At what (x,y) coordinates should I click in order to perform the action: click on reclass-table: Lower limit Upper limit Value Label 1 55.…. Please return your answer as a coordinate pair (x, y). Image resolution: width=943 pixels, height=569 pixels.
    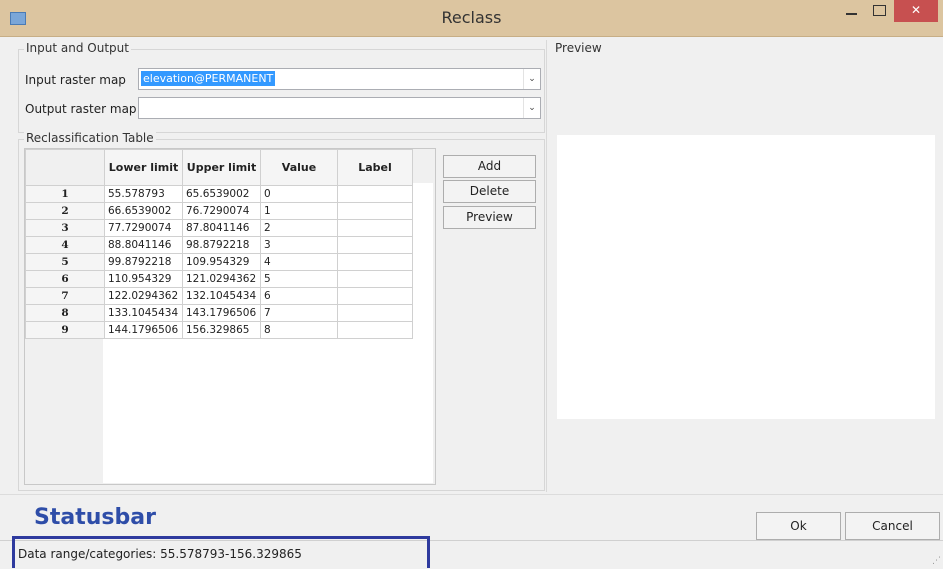
    Looking at the image, I should click on (219, 244).